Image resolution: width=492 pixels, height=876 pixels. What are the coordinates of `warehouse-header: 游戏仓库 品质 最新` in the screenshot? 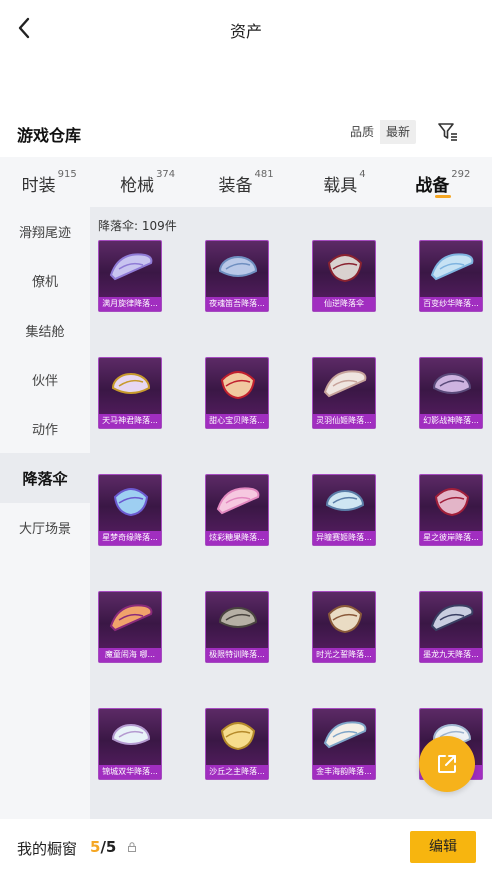 It's located at (246, 132).